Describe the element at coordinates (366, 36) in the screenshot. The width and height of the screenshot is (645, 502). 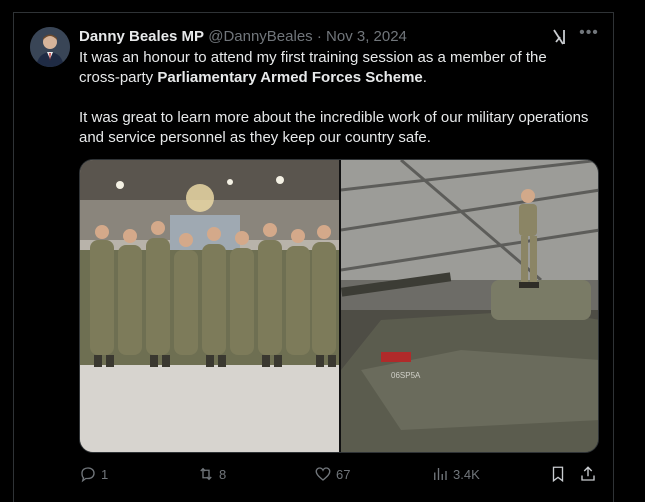
I see `tweet-date: Nov 3, 2024` at that location.